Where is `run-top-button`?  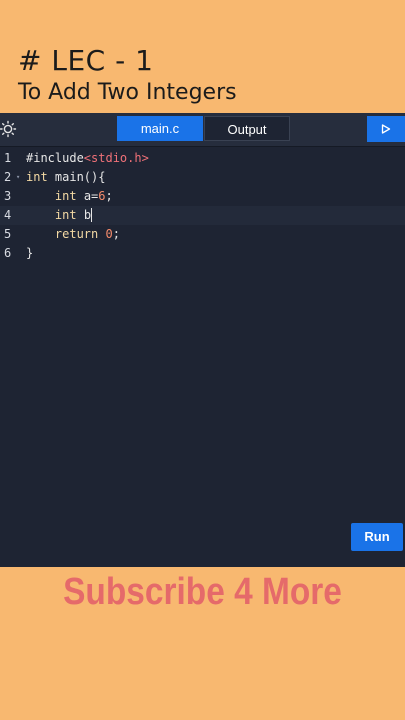
run-top-button is located at coordinates (386, 129).